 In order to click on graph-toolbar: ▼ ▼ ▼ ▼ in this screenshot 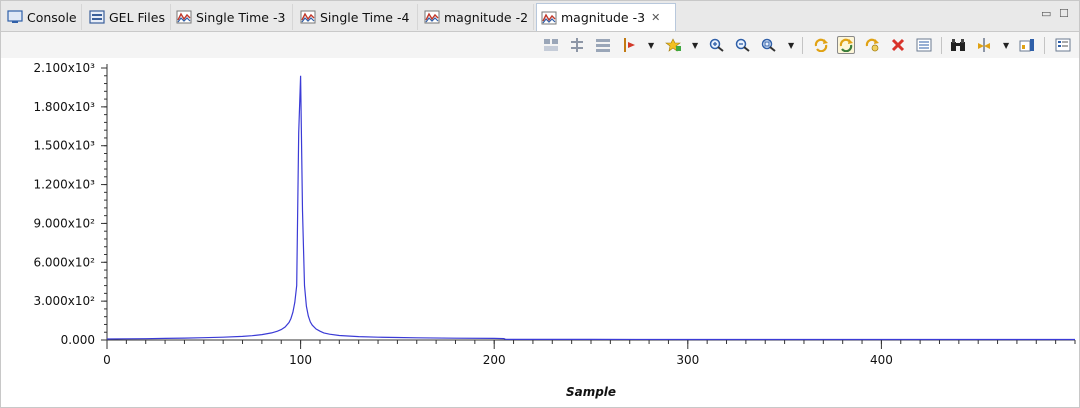, I will do `click(540, 45)`.